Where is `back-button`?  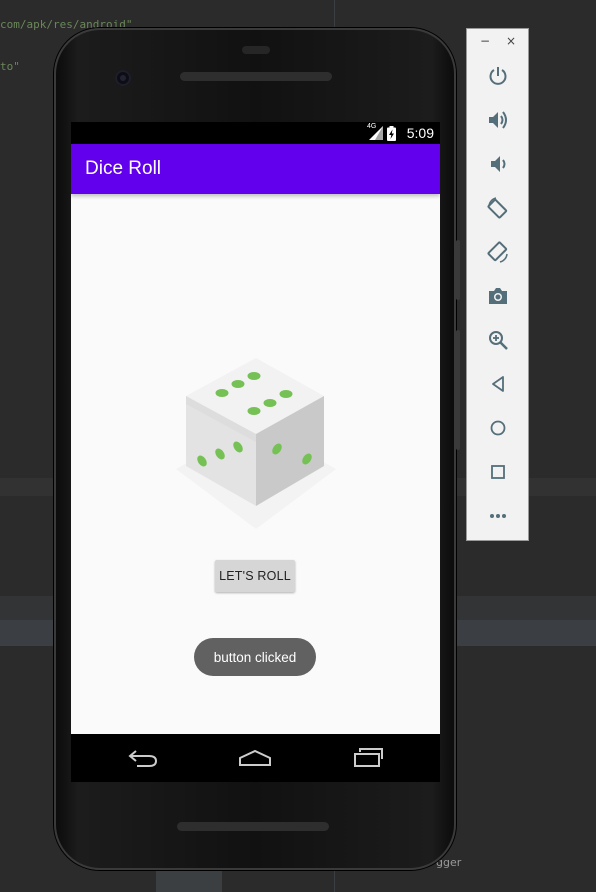 back-button is located at coordinates (143, 758).